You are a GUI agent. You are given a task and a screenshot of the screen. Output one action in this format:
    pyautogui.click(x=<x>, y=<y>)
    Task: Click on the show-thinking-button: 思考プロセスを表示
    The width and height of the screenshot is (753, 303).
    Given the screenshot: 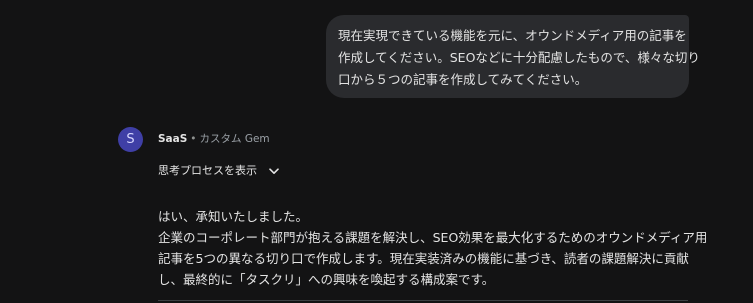 What is the action you would take?
    pyautogui.click(x=218, y=171)
    